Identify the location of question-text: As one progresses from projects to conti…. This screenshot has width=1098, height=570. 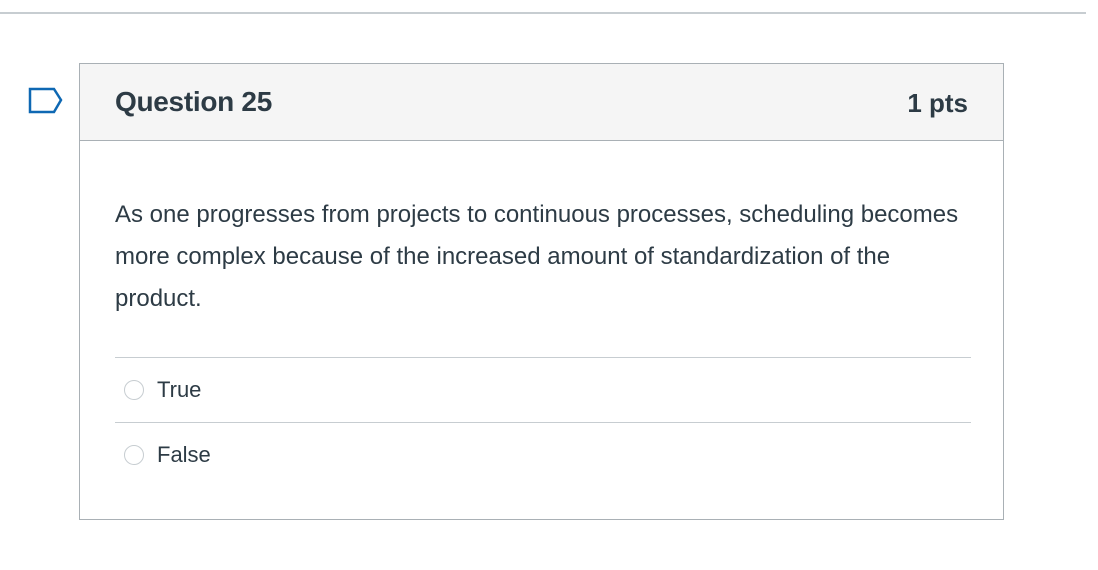
(537, 256).